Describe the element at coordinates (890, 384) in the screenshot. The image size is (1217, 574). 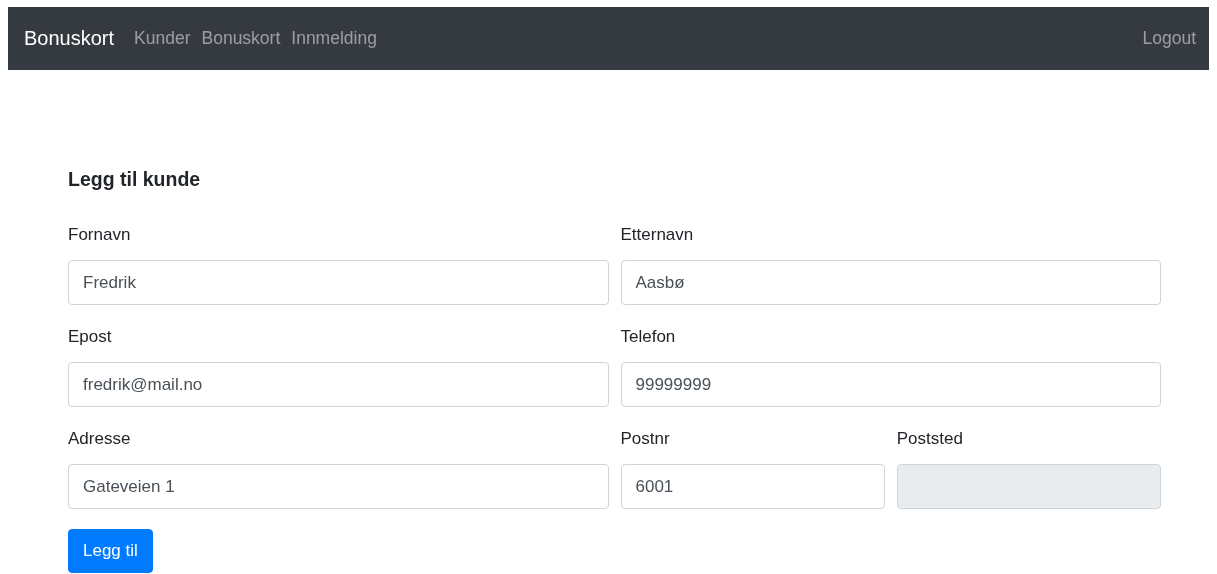
I see `input-field: 99999999` at that location.